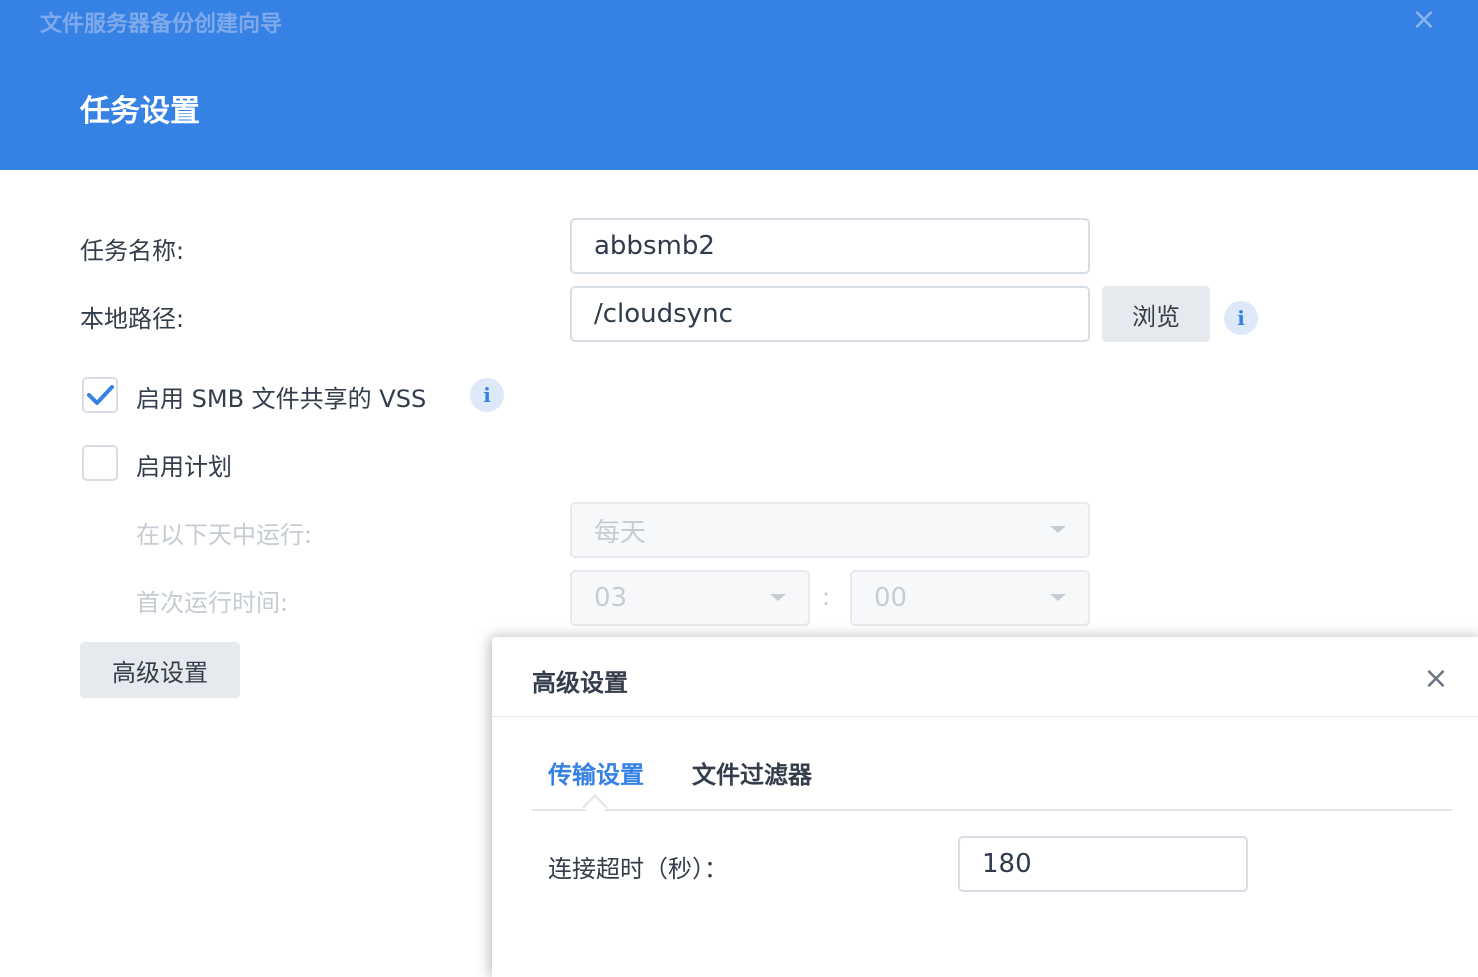  I want to click on timeout-value: 180, so click(1007, 864).